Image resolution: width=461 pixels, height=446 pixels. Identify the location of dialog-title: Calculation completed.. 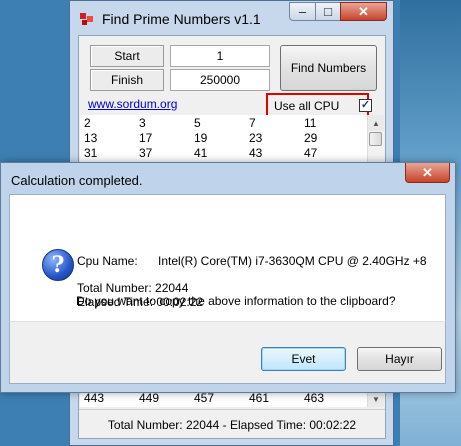
(77, 180).